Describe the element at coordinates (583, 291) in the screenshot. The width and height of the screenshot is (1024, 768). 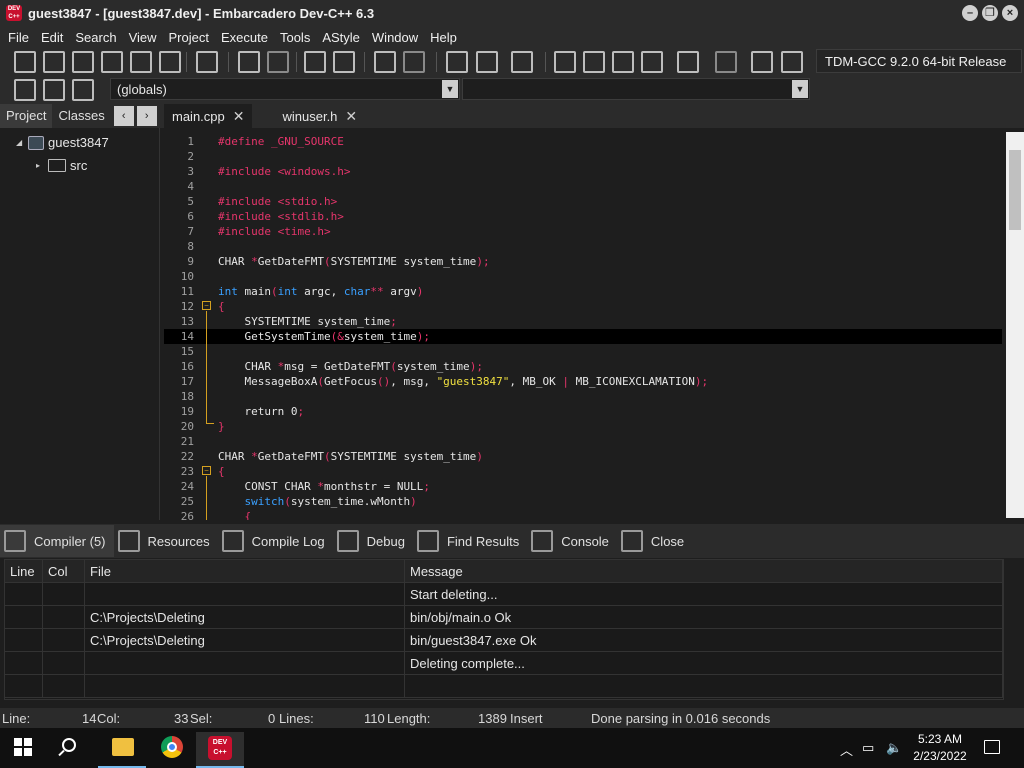
I see `code-line: 11 int main(int argc, char** argv)` at that location.